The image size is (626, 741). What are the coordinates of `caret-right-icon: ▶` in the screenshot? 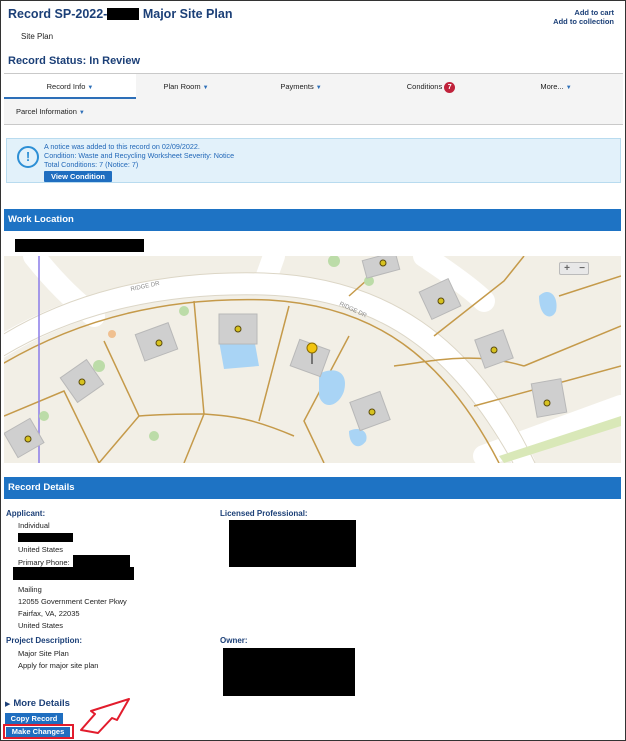 It's located at (8, 704).